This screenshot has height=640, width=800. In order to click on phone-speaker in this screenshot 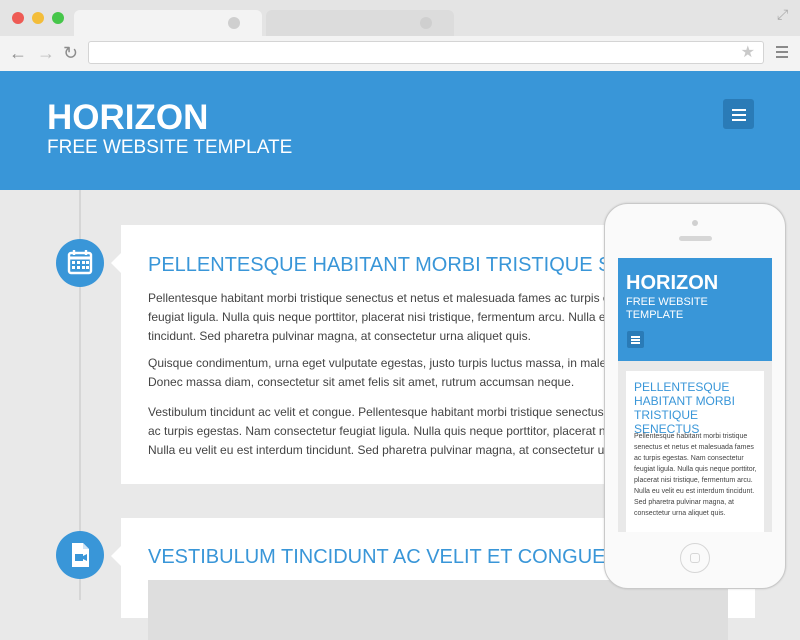, I will do `click(695, 238)`.